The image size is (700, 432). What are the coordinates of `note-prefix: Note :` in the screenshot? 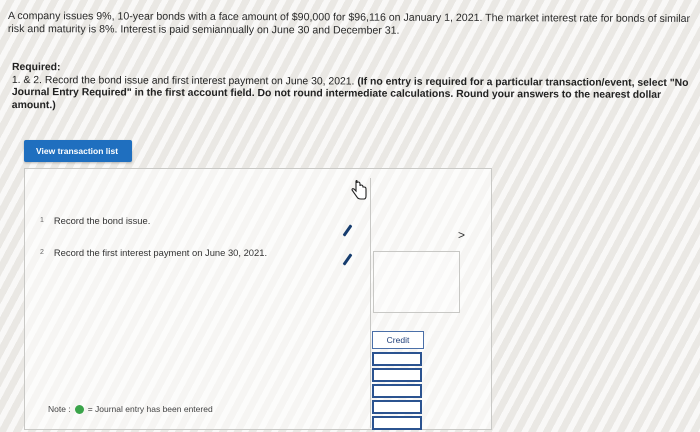 It's located at (59, 409).